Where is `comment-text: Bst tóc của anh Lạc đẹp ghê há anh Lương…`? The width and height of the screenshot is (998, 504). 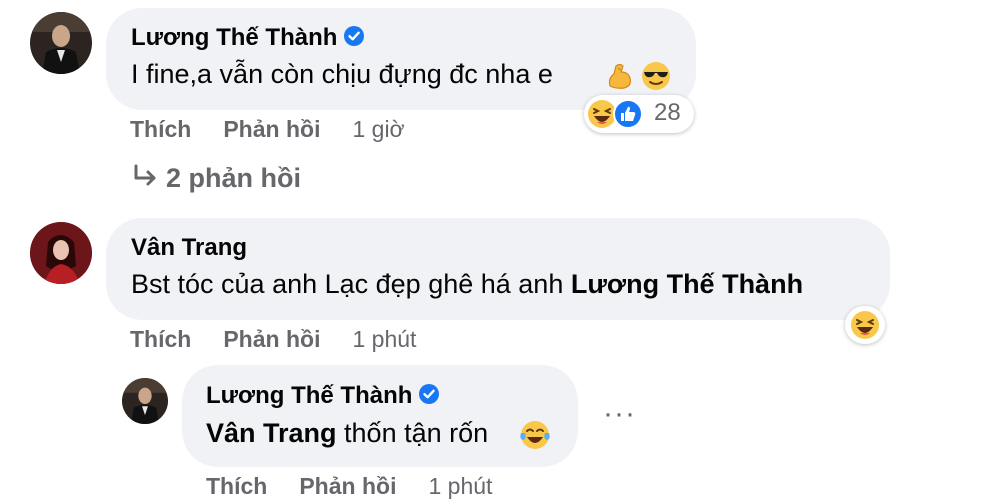 comment-text: Bst tóc của anh Lạc đẹp ghê há anh Lương… is located at coordinates (467, 284).